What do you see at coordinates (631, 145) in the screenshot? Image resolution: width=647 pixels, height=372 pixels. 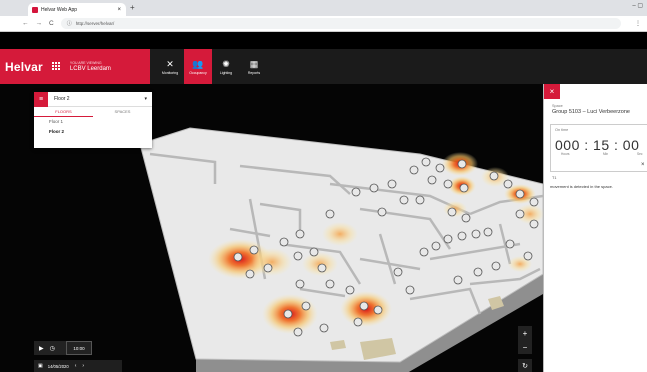 I see `on-time-seconds: 00` at bounding box center [631, 145].